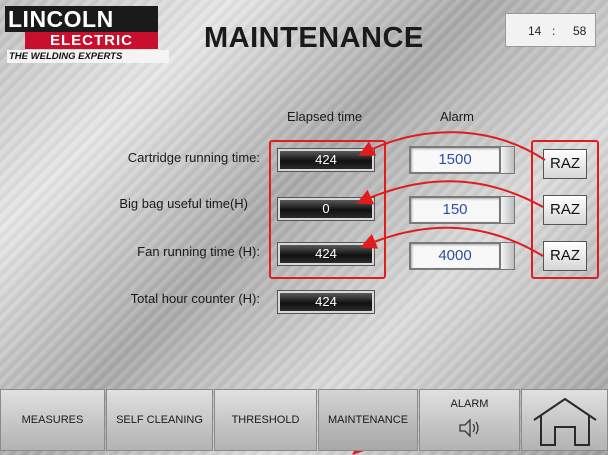 The width and height of the screenshot is (608, 455). I want to click on speaker-icon, so click(469, 428).